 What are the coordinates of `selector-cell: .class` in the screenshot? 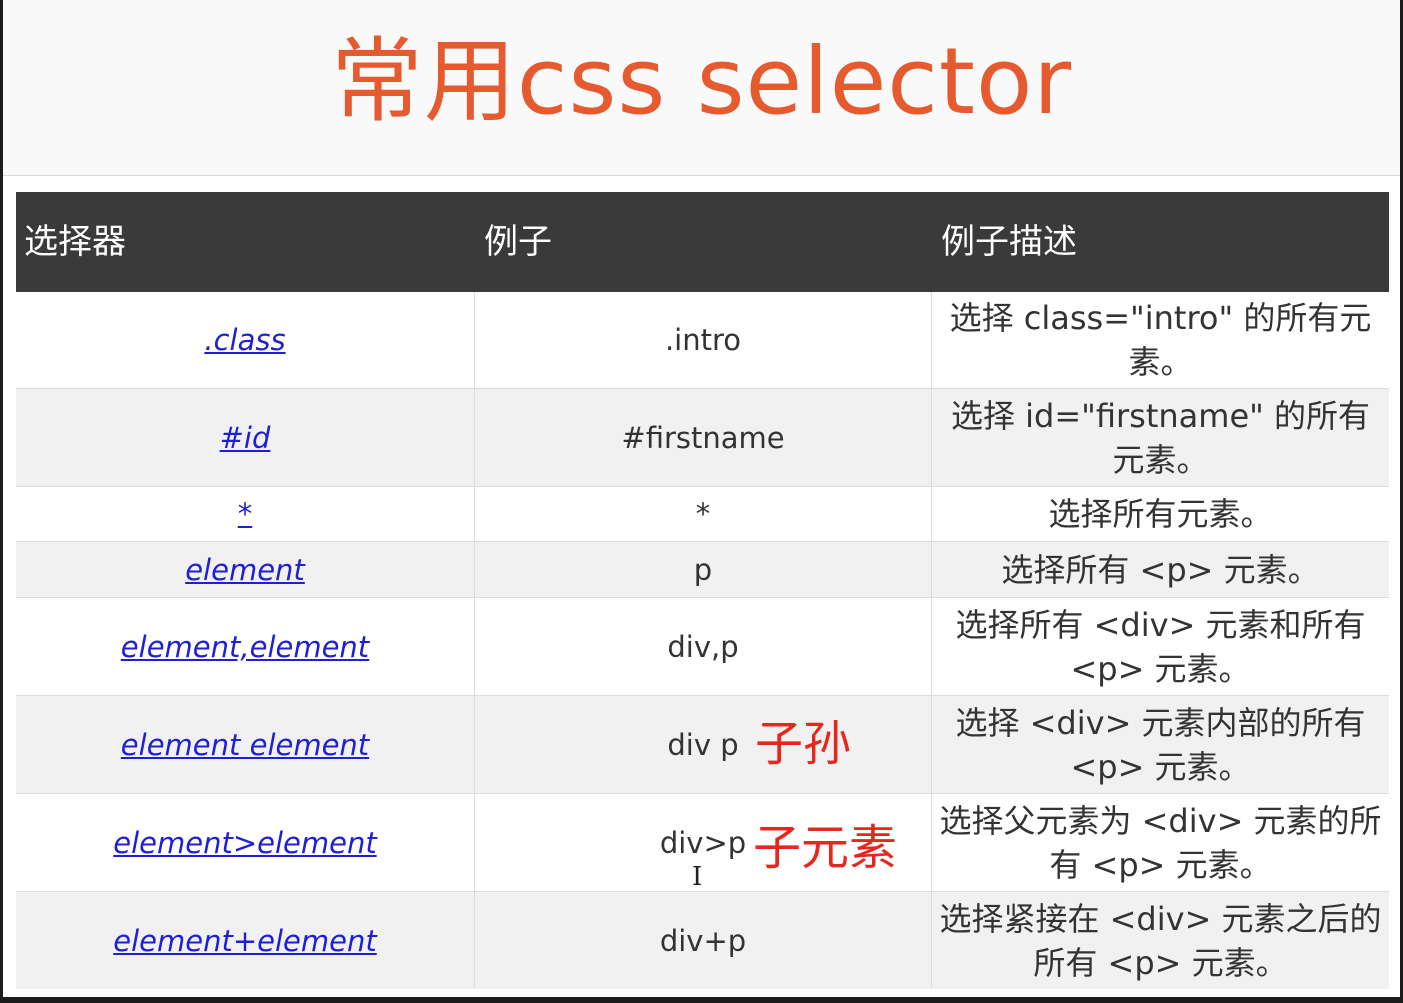 It's located at (245, 340).